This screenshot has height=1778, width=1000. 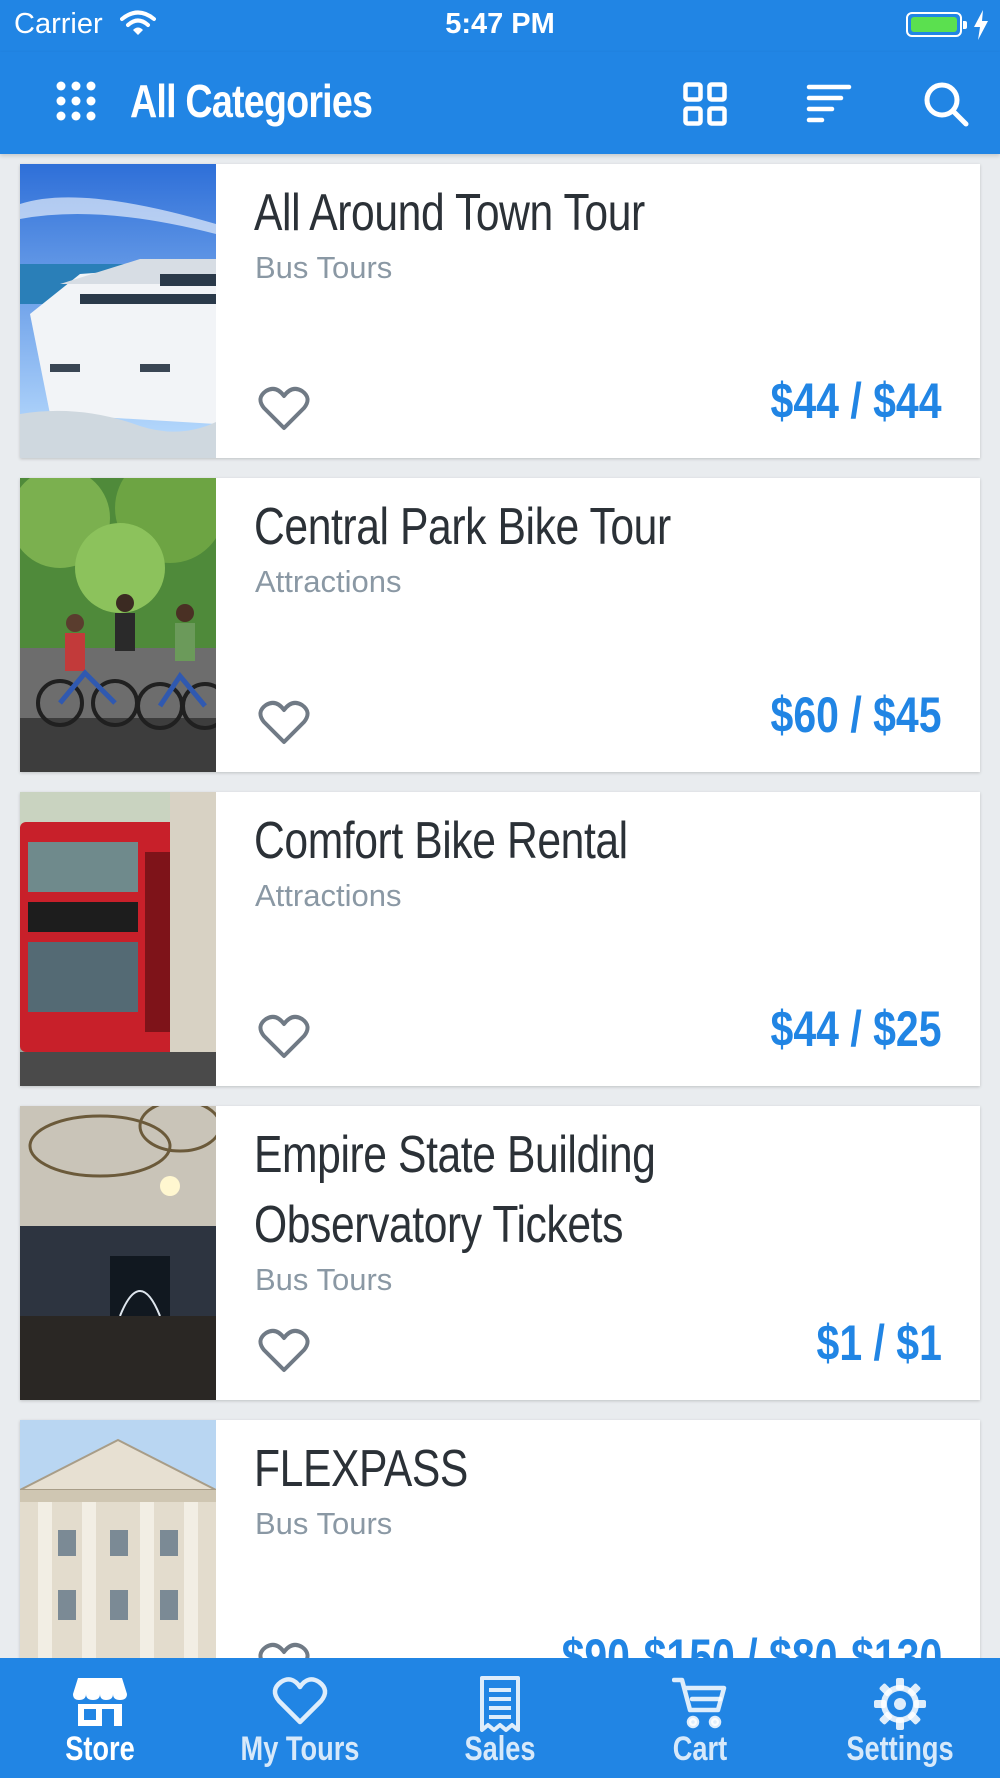 I want to click on clock: 5:47 PM, so click(x=500, y=24).